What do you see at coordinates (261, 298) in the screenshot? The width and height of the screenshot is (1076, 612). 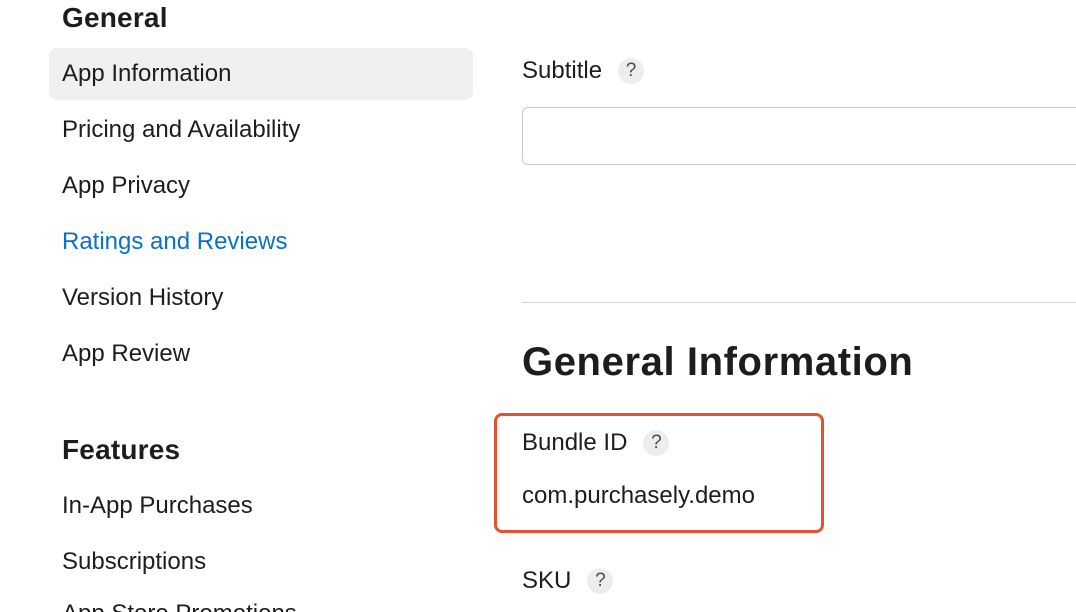 I see `sidebar-item-version-history: Version History` at bounding box center [261, 298].